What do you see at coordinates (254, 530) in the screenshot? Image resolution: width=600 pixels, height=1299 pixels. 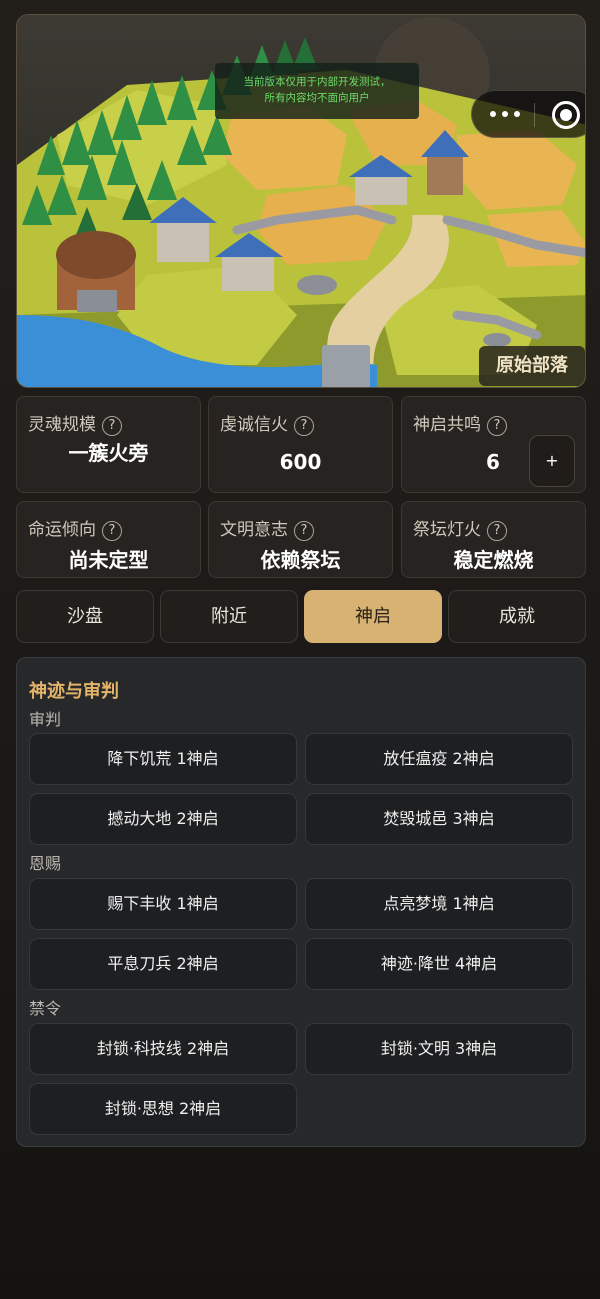 I see `stat-label: 文明意志` at bounding box center [254, 530].